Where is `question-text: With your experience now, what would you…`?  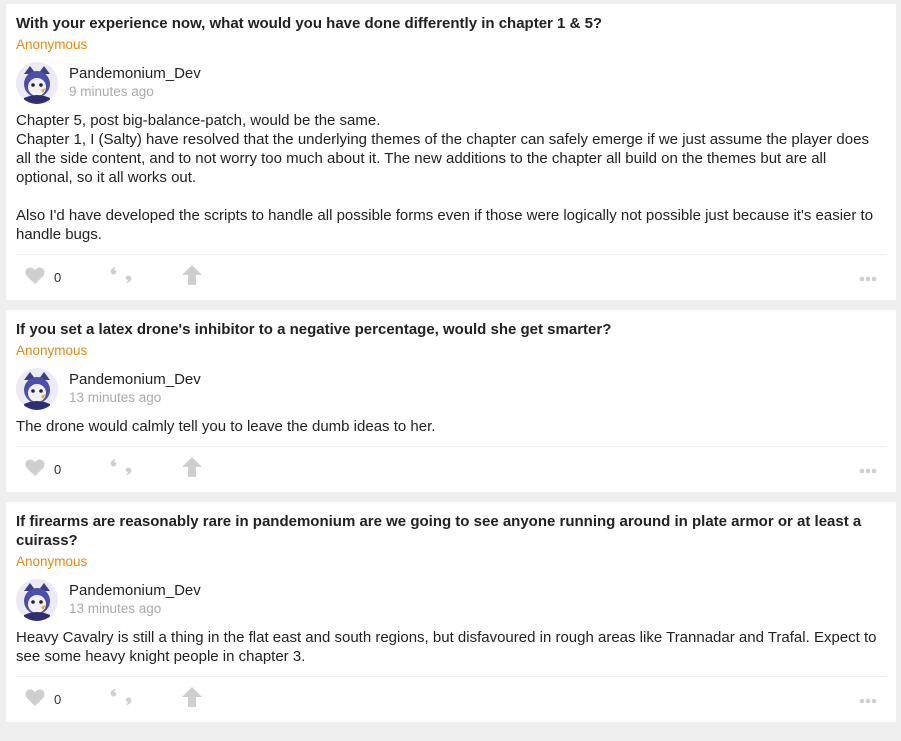
question-text: With your experience now, what would you… is located at coordinates (451, 23).